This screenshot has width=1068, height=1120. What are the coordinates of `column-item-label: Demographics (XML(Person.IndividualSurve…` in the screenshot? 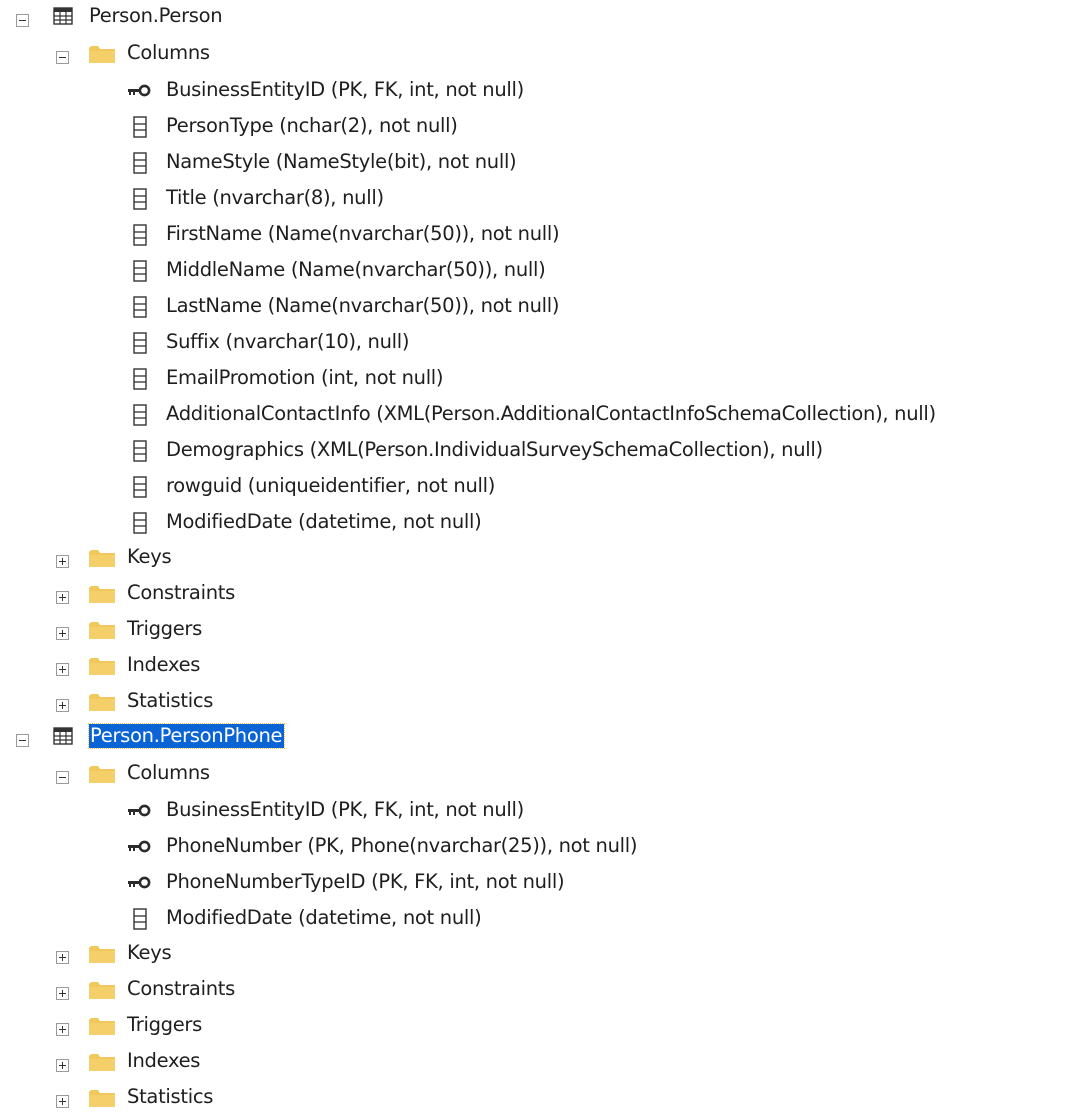 It's located at (494, 449).